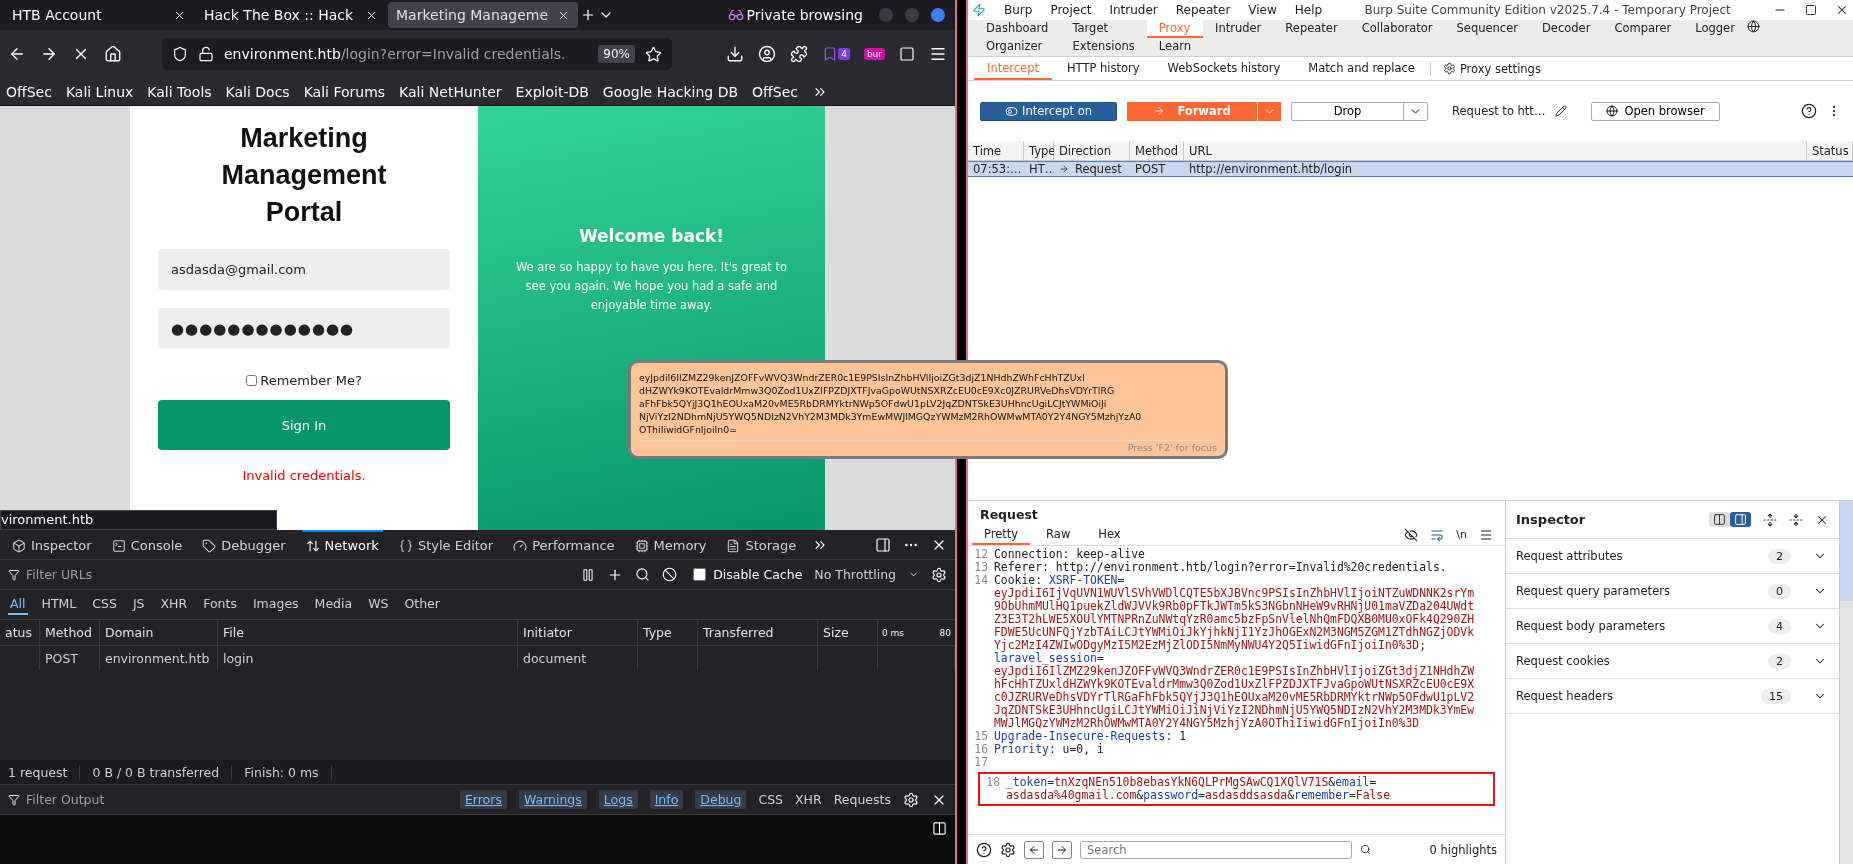  What do you see at coordinates (52, 544) in the screenshot?
I see `devtools-tab: Inspector` at bounding box center [52, 544].